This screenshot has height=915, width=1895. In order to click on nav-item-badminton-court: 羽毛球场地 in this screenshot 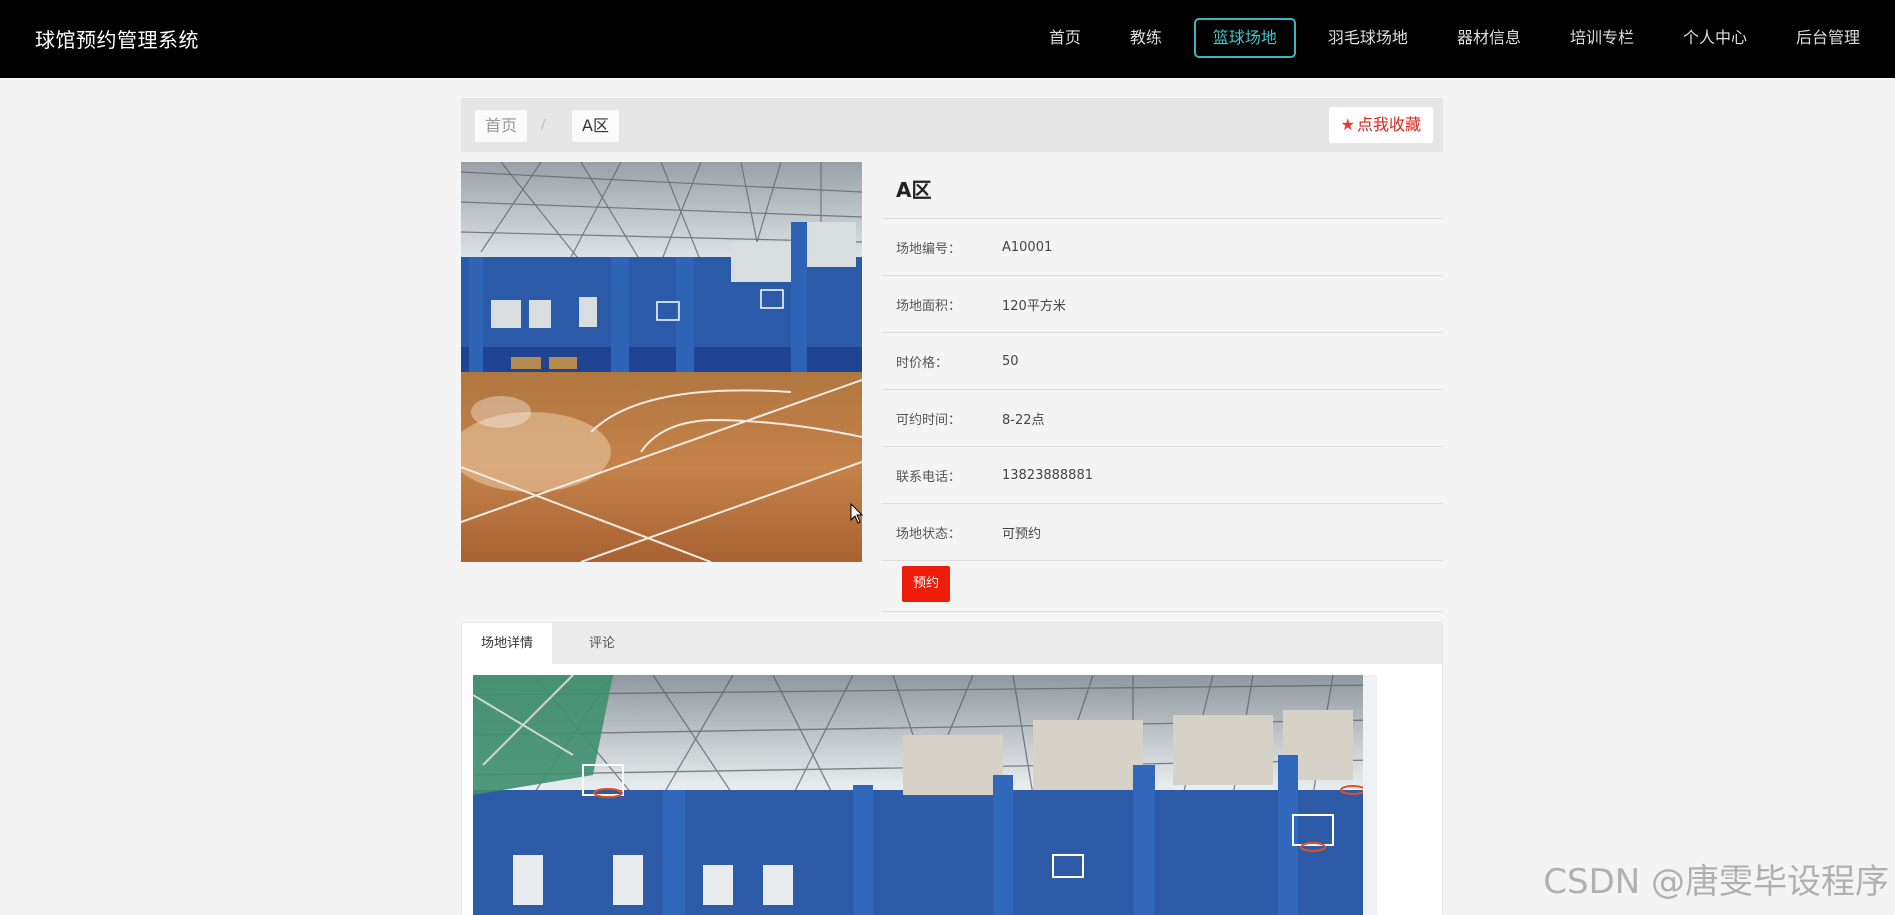, I will do `click(1368, 38)`.